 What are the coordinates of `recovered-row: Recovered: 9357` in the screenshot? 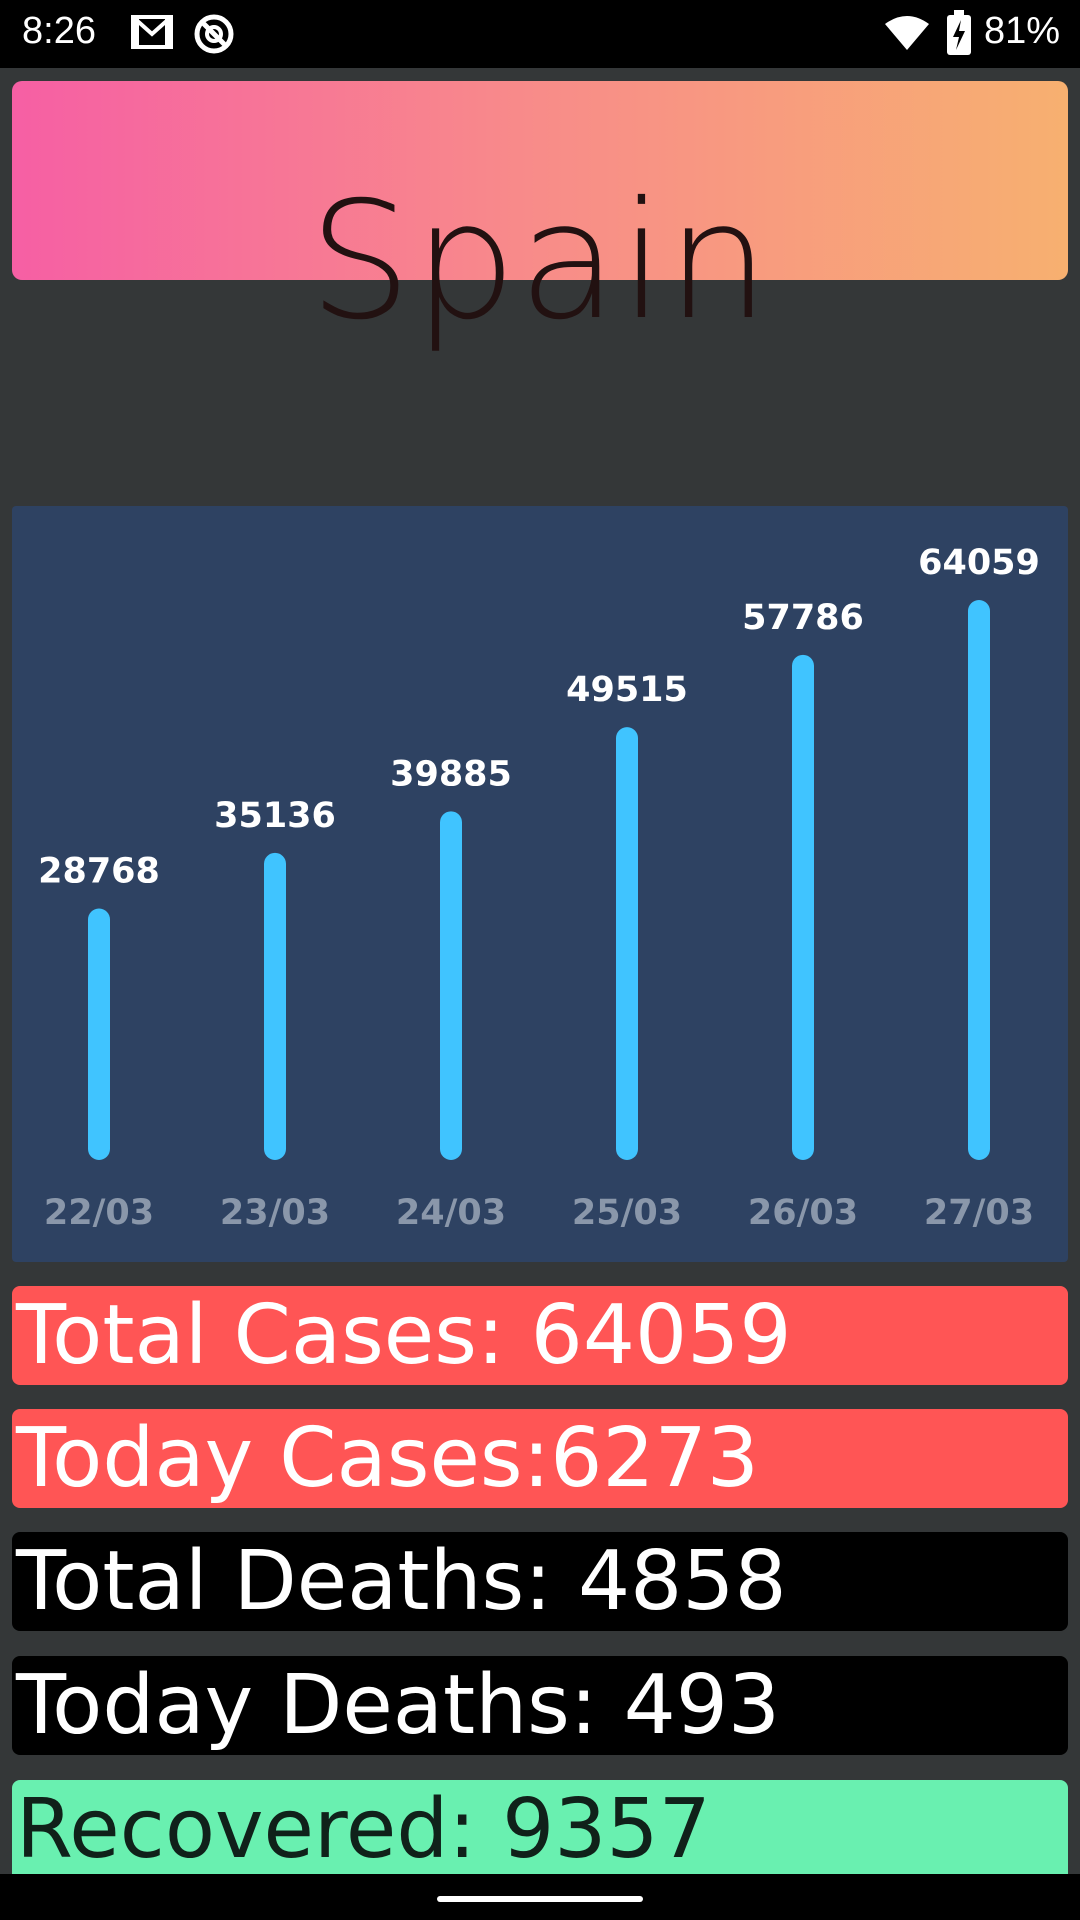 It's located at (540, 1828).